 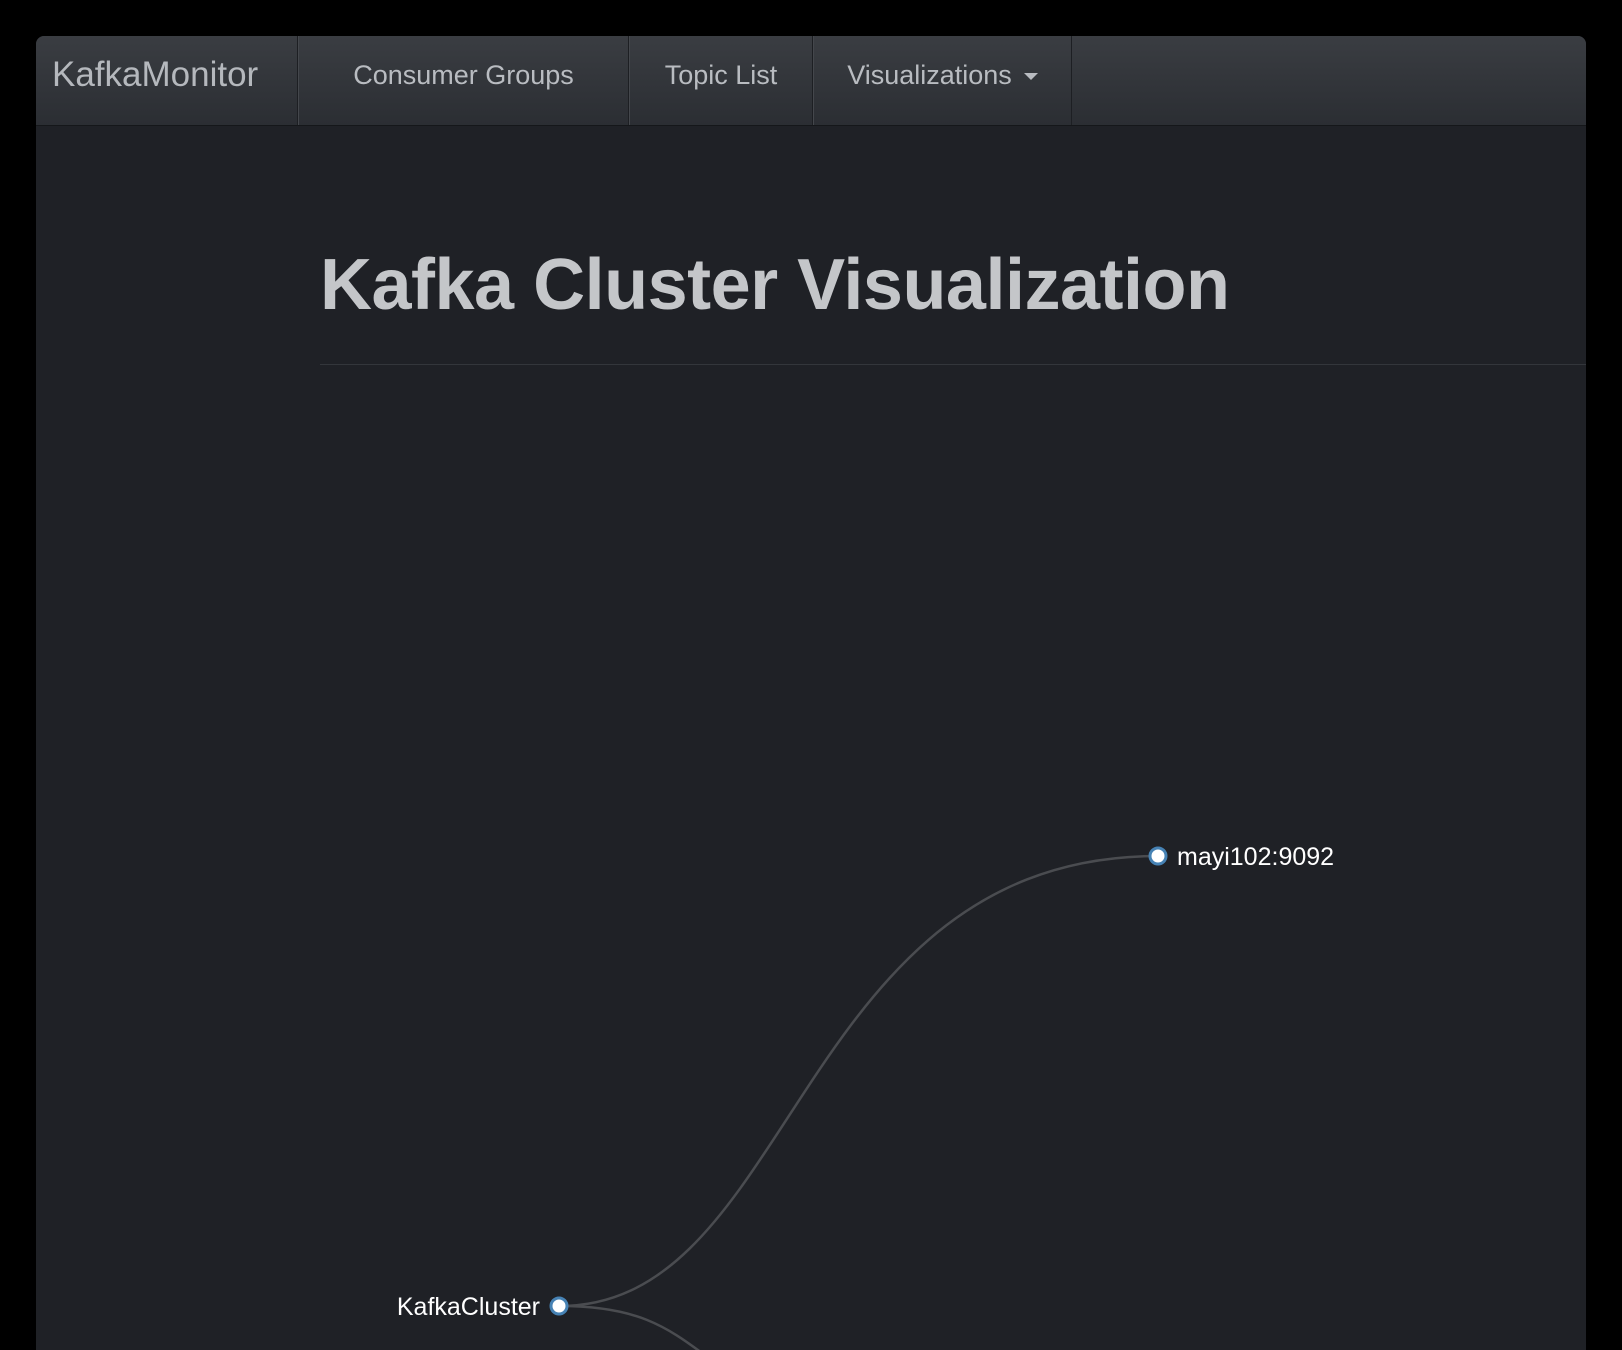 I want to click on tree-node-broker: mayi102:9092, so click(x=1241, y=857).